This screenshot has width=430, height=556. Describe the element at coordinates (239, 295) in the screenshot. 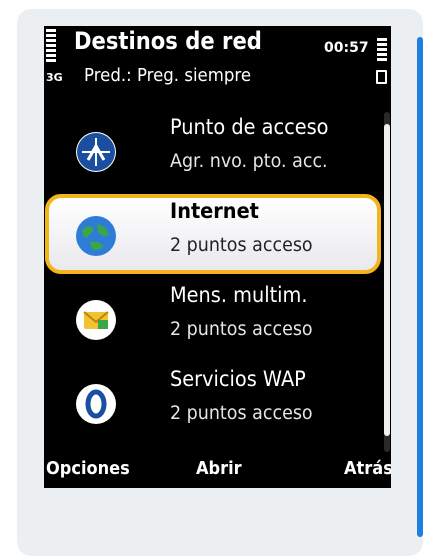

I see `list-item-label: Mens. multim.` at that location.